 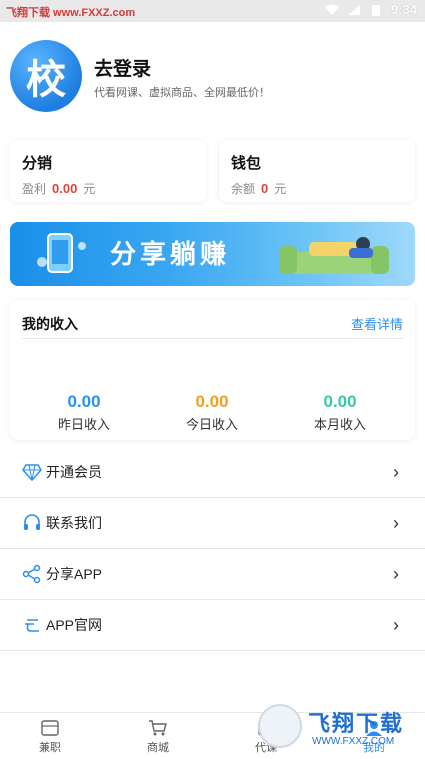 I want to click on balance-label: 余额, so click(x=243, y=189).